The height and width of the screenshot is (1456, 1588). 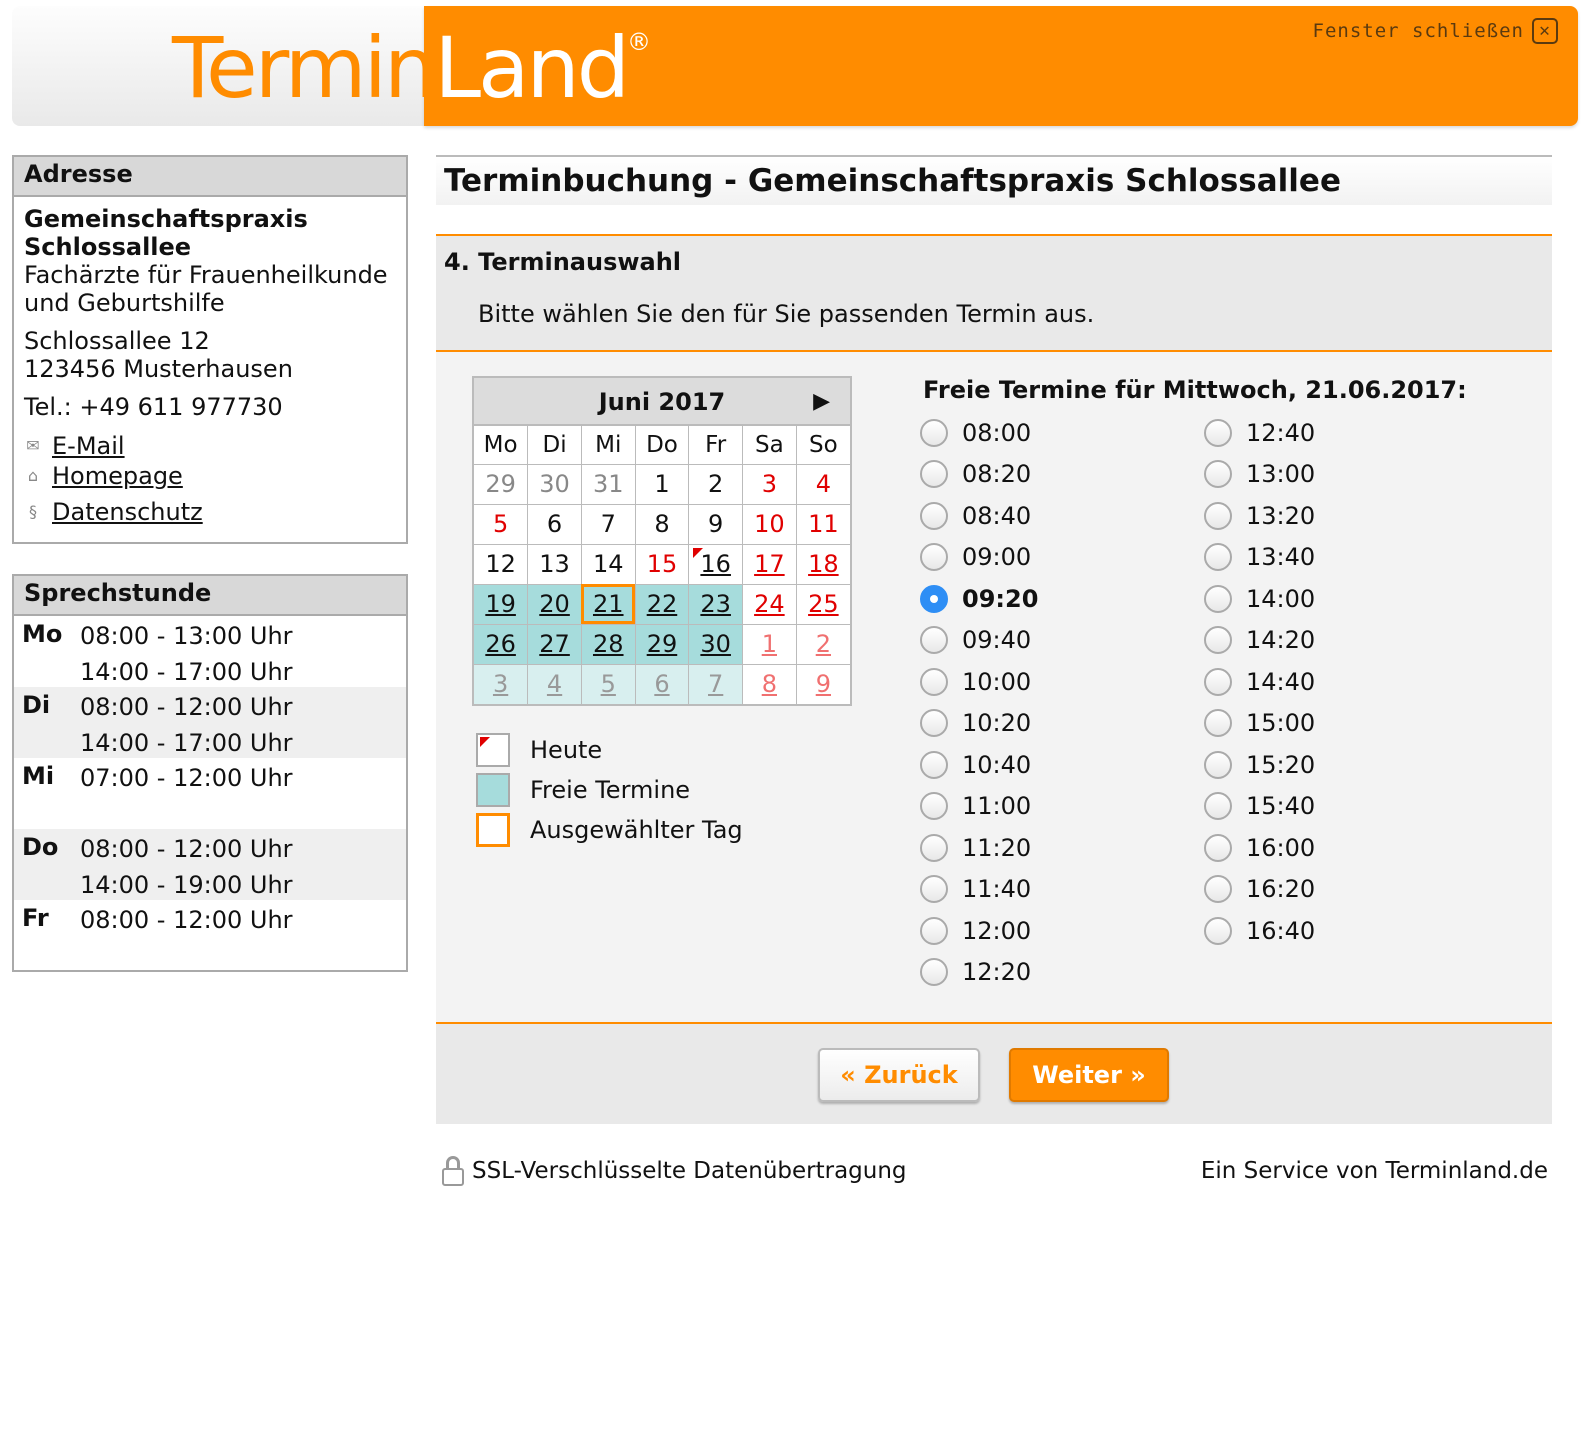 What do you see at coordinates (979, 931) in the screenshot?
I see `time-slot-option: 12:00` at bounding box center [979, 931].